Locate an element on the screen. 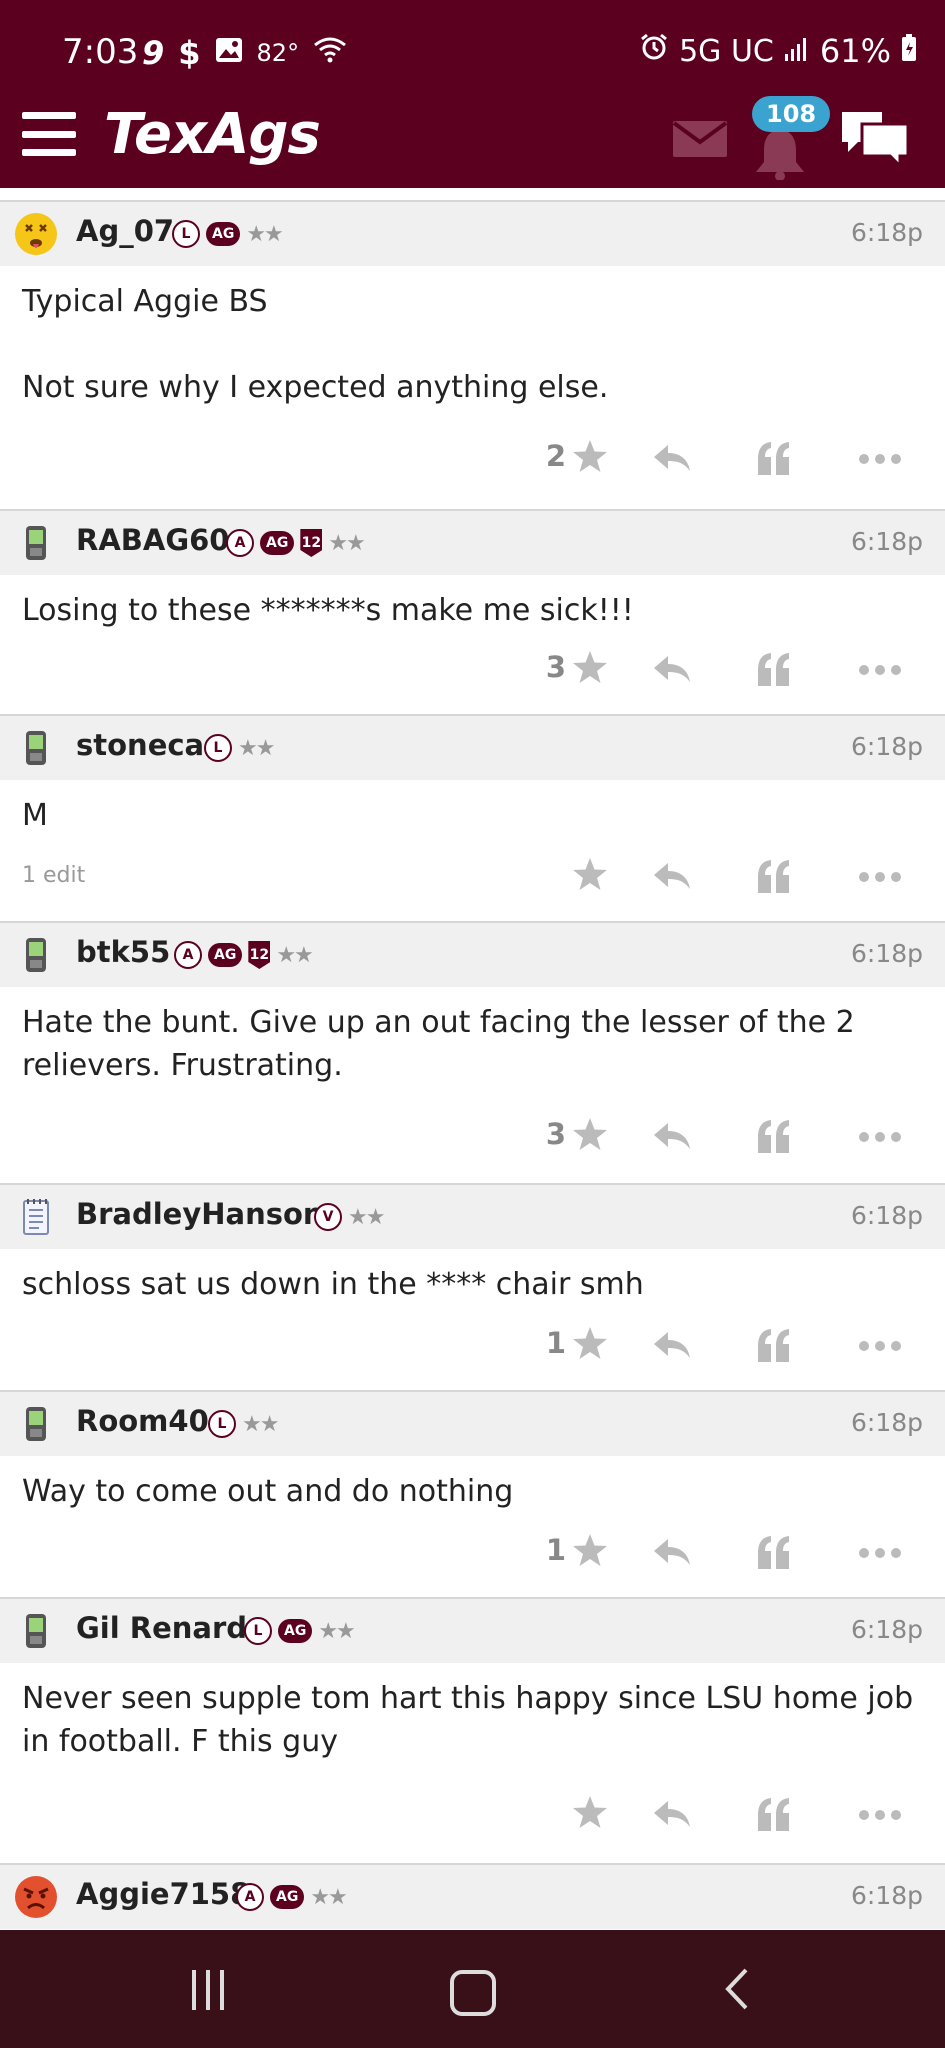 This screenshot has height=2048, width=945. post-username: RABAG60 is located at coordinates (152, 540).